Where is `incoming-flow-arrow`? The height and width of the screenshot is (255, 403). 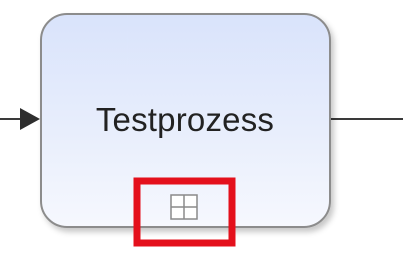 incoming-flow-arrow is located at coordinates (20, 119).